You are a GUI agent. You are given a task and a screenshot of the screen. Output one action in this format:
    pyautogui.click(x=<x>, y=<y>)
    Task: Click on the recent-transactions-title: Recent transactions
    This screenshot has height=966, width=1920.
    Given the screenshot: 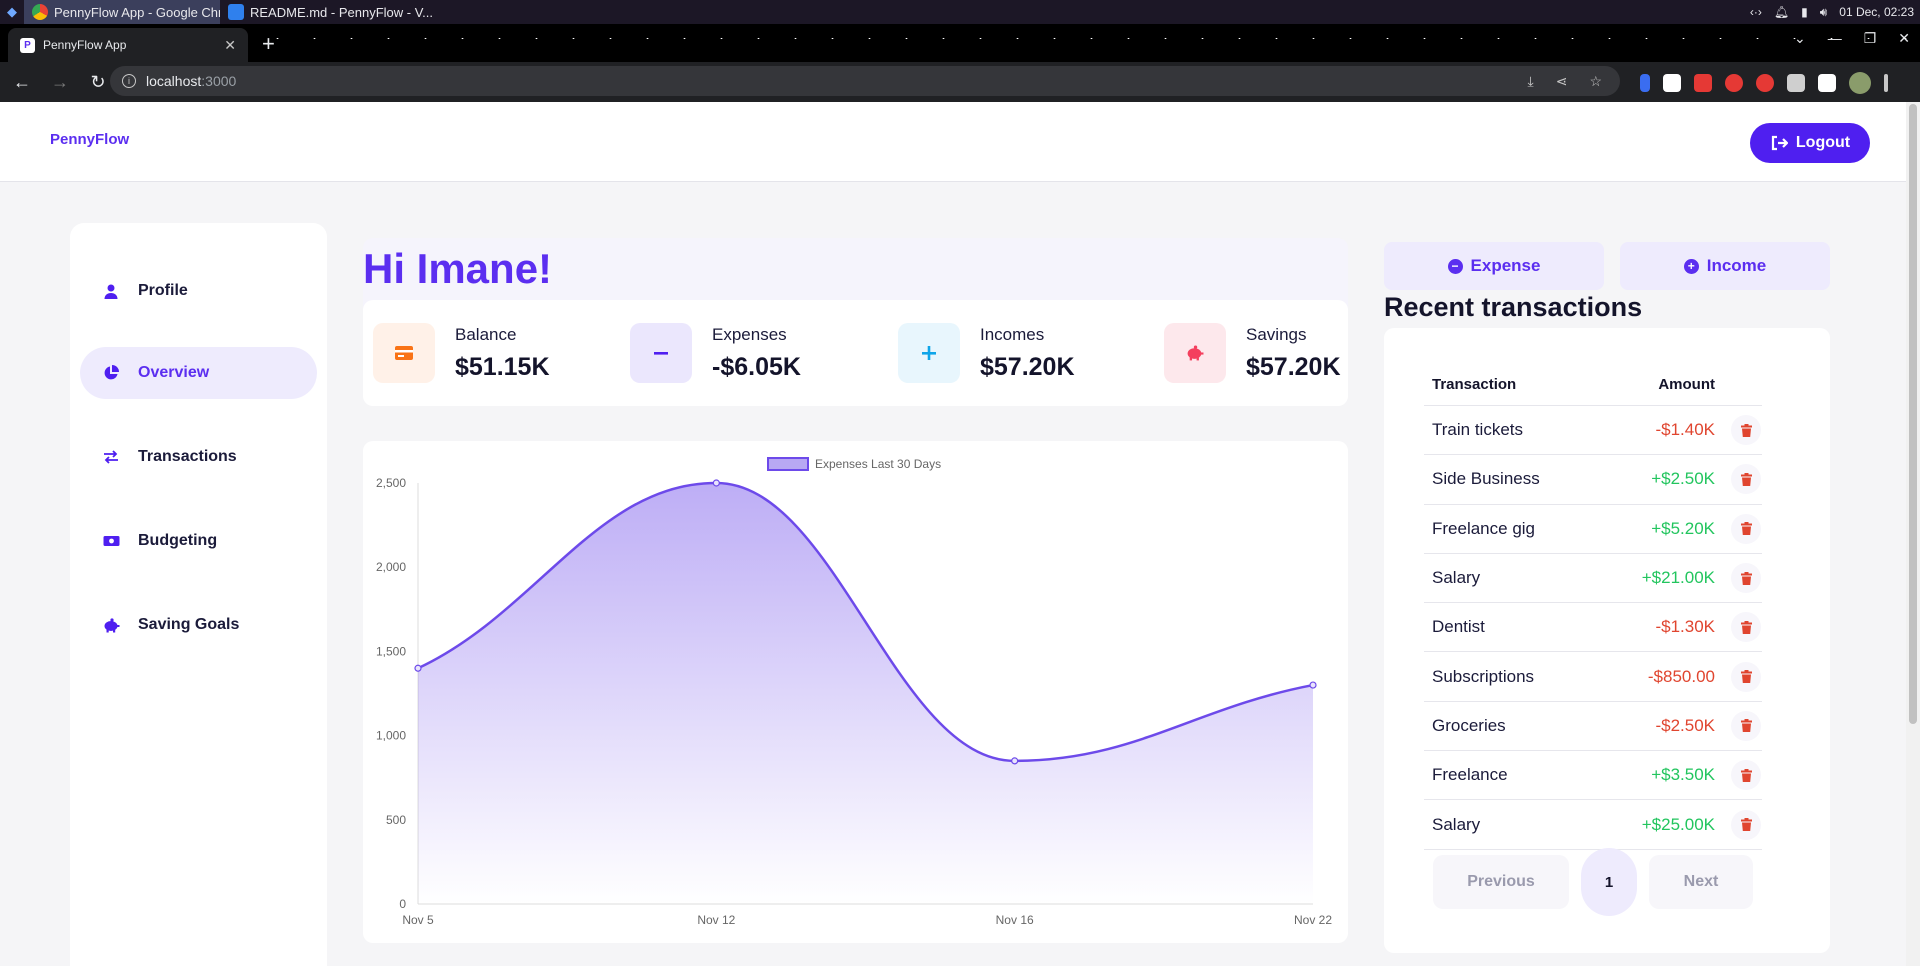 What is the action you would take?
    pyautogui.click(x=1513, y=307)
    